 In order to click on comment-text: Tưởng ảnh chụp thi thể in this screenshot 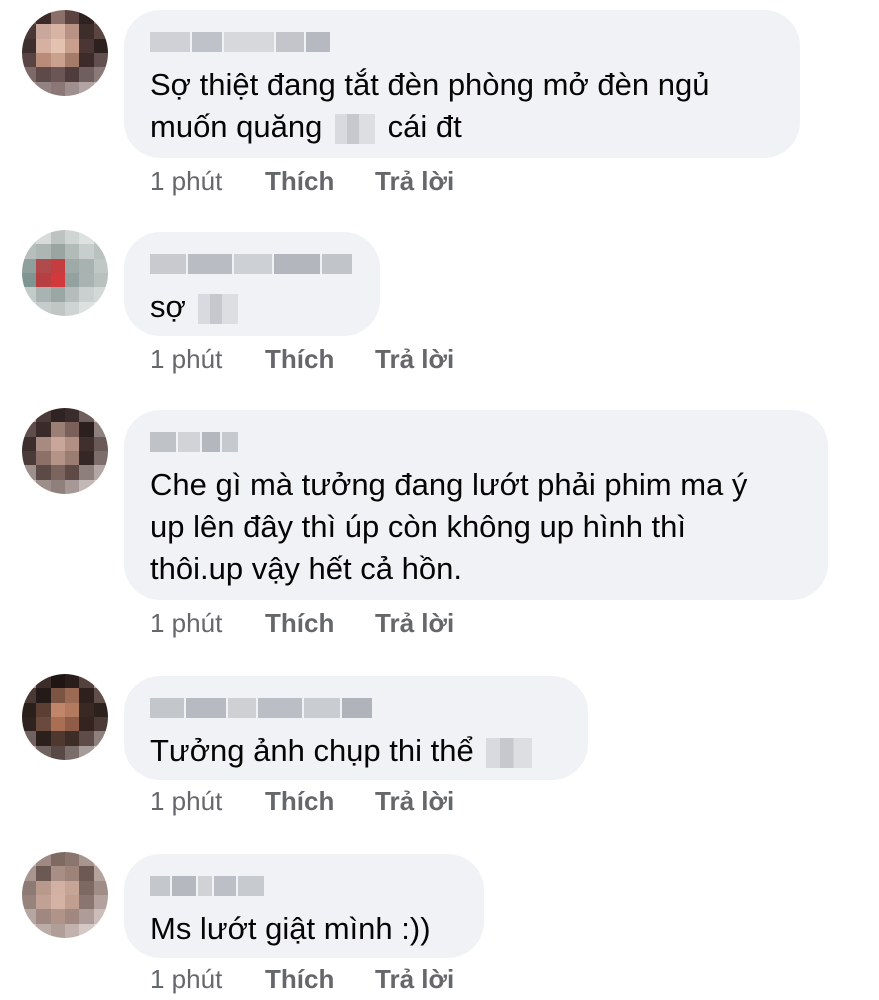, I will do `click(356, 751)`.